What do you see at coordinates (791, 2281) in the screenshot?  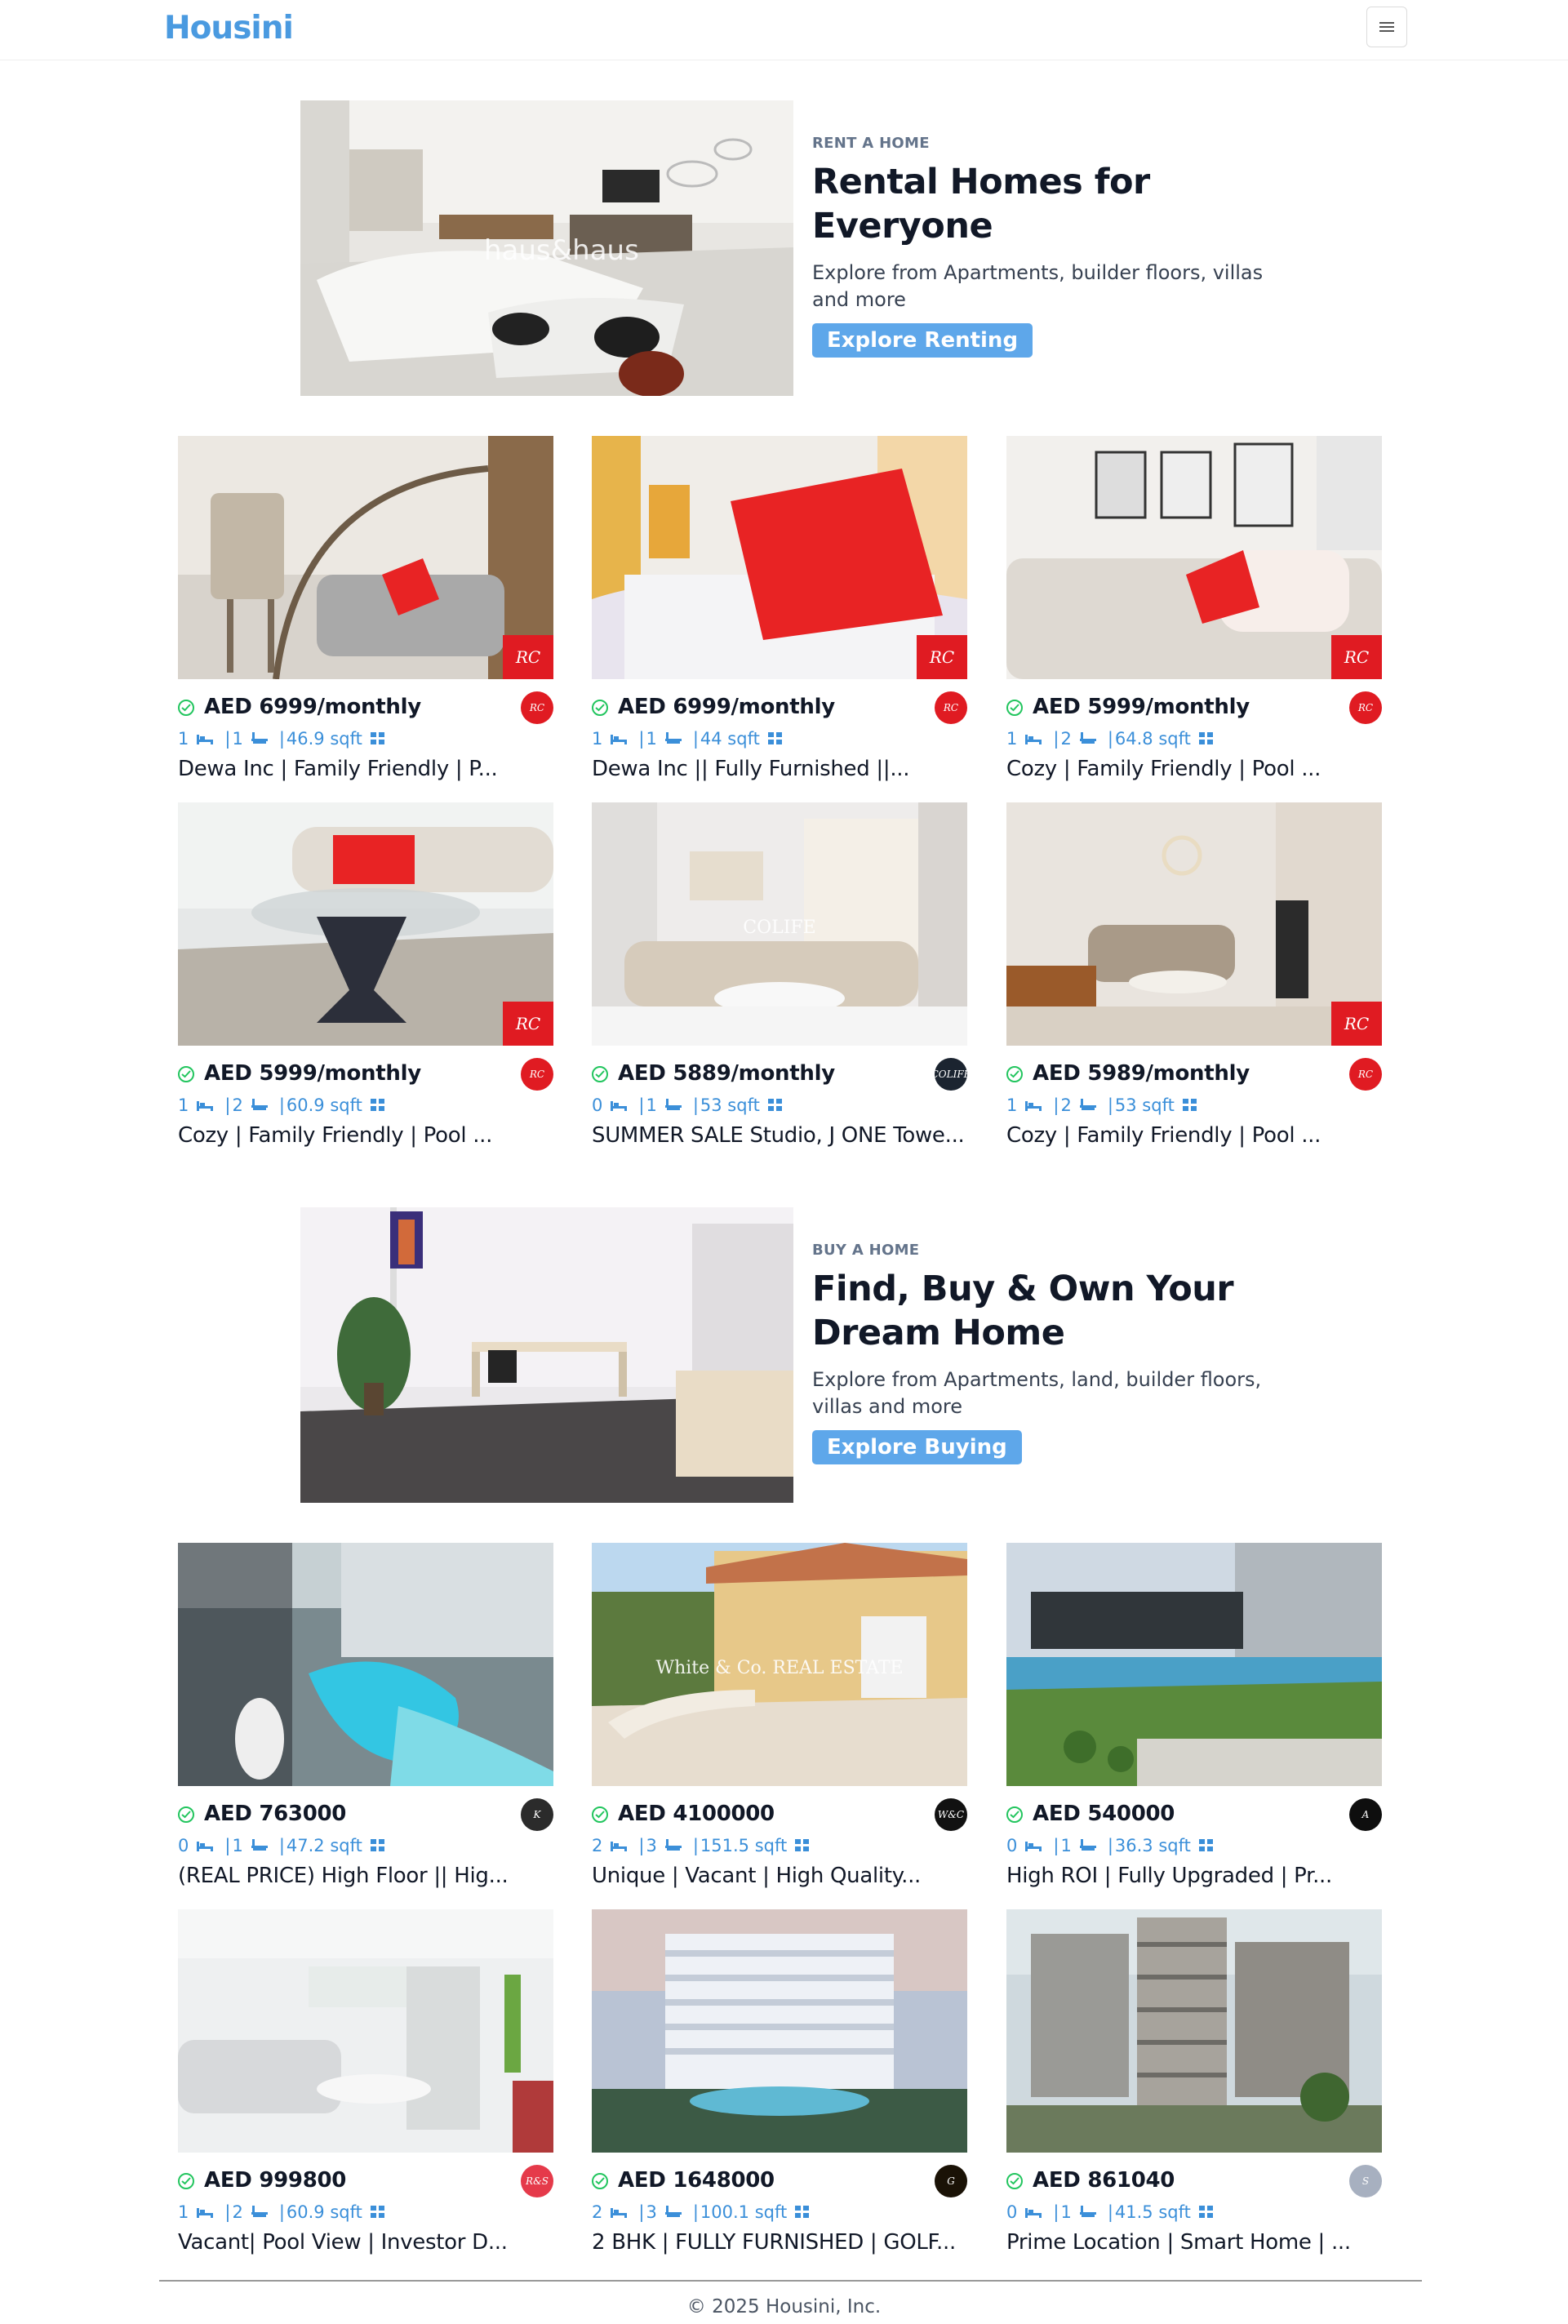 I see `footer-divider` at bounding box center [791, 2281].